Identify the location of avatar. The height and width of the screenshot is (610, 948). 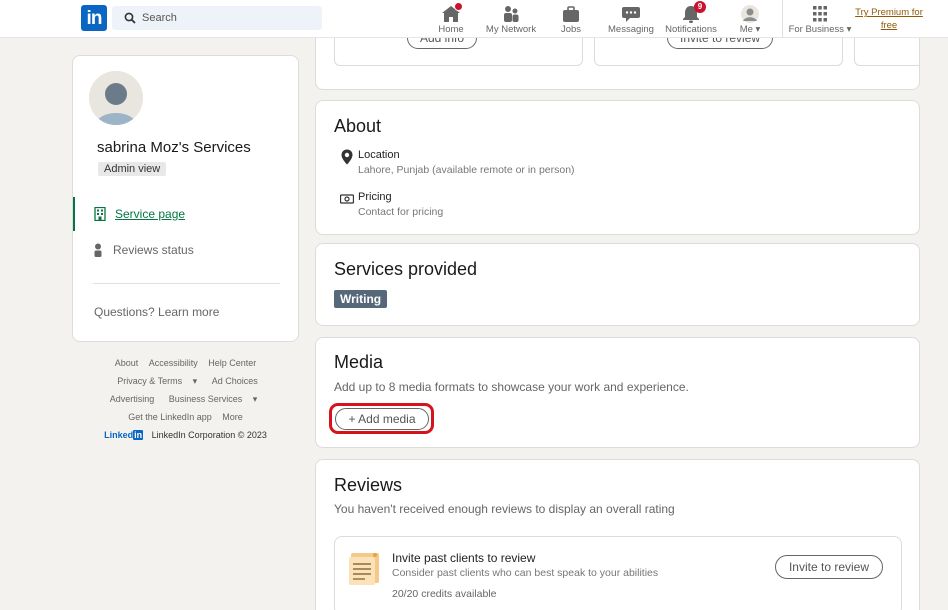
(116, 98).